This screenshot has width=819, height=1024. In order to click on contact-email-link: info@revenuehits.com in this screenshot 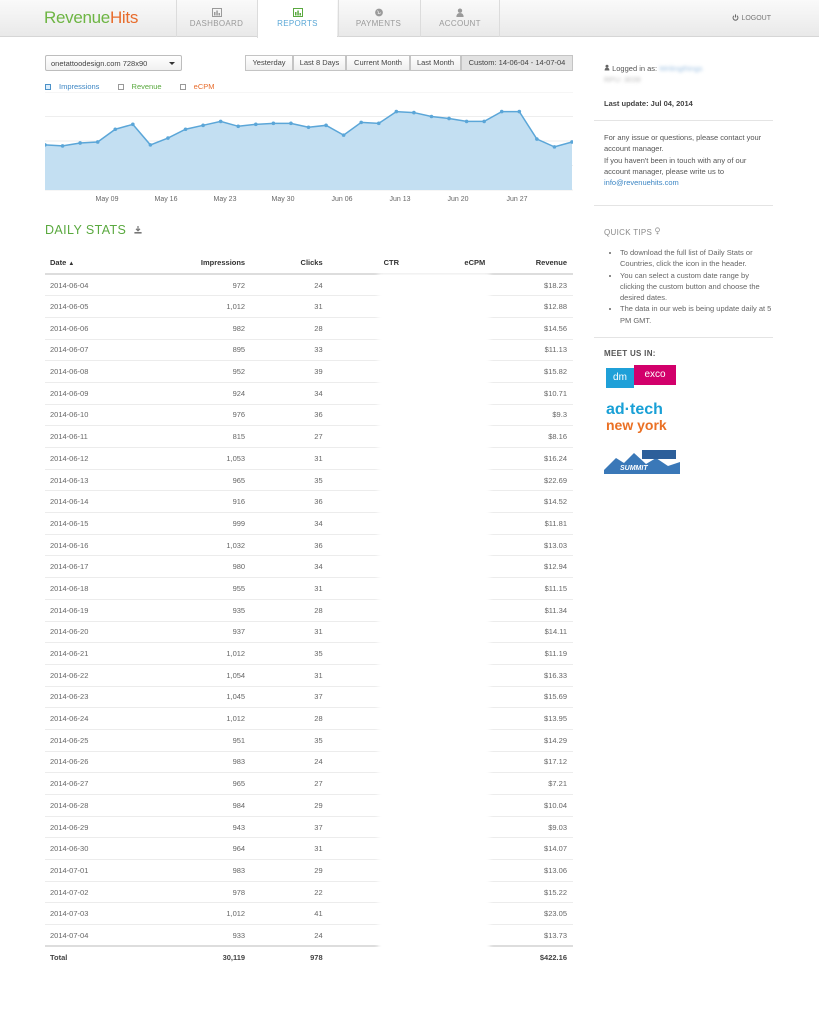, I will do `click(688, 182)`.